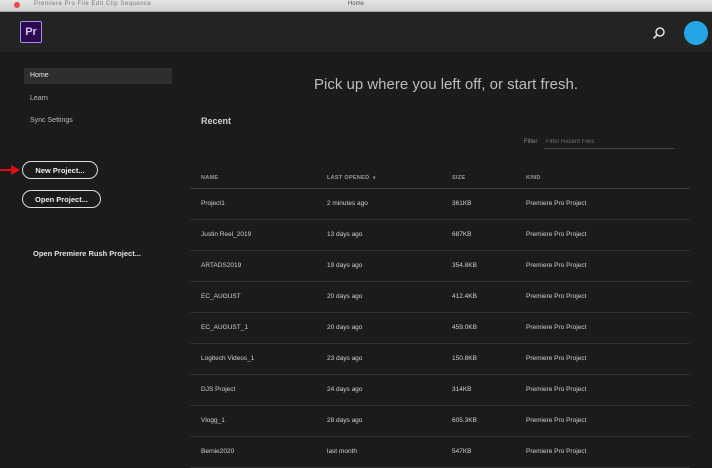  I want to click on sidebar-item-home: Home, so click(98, 76).